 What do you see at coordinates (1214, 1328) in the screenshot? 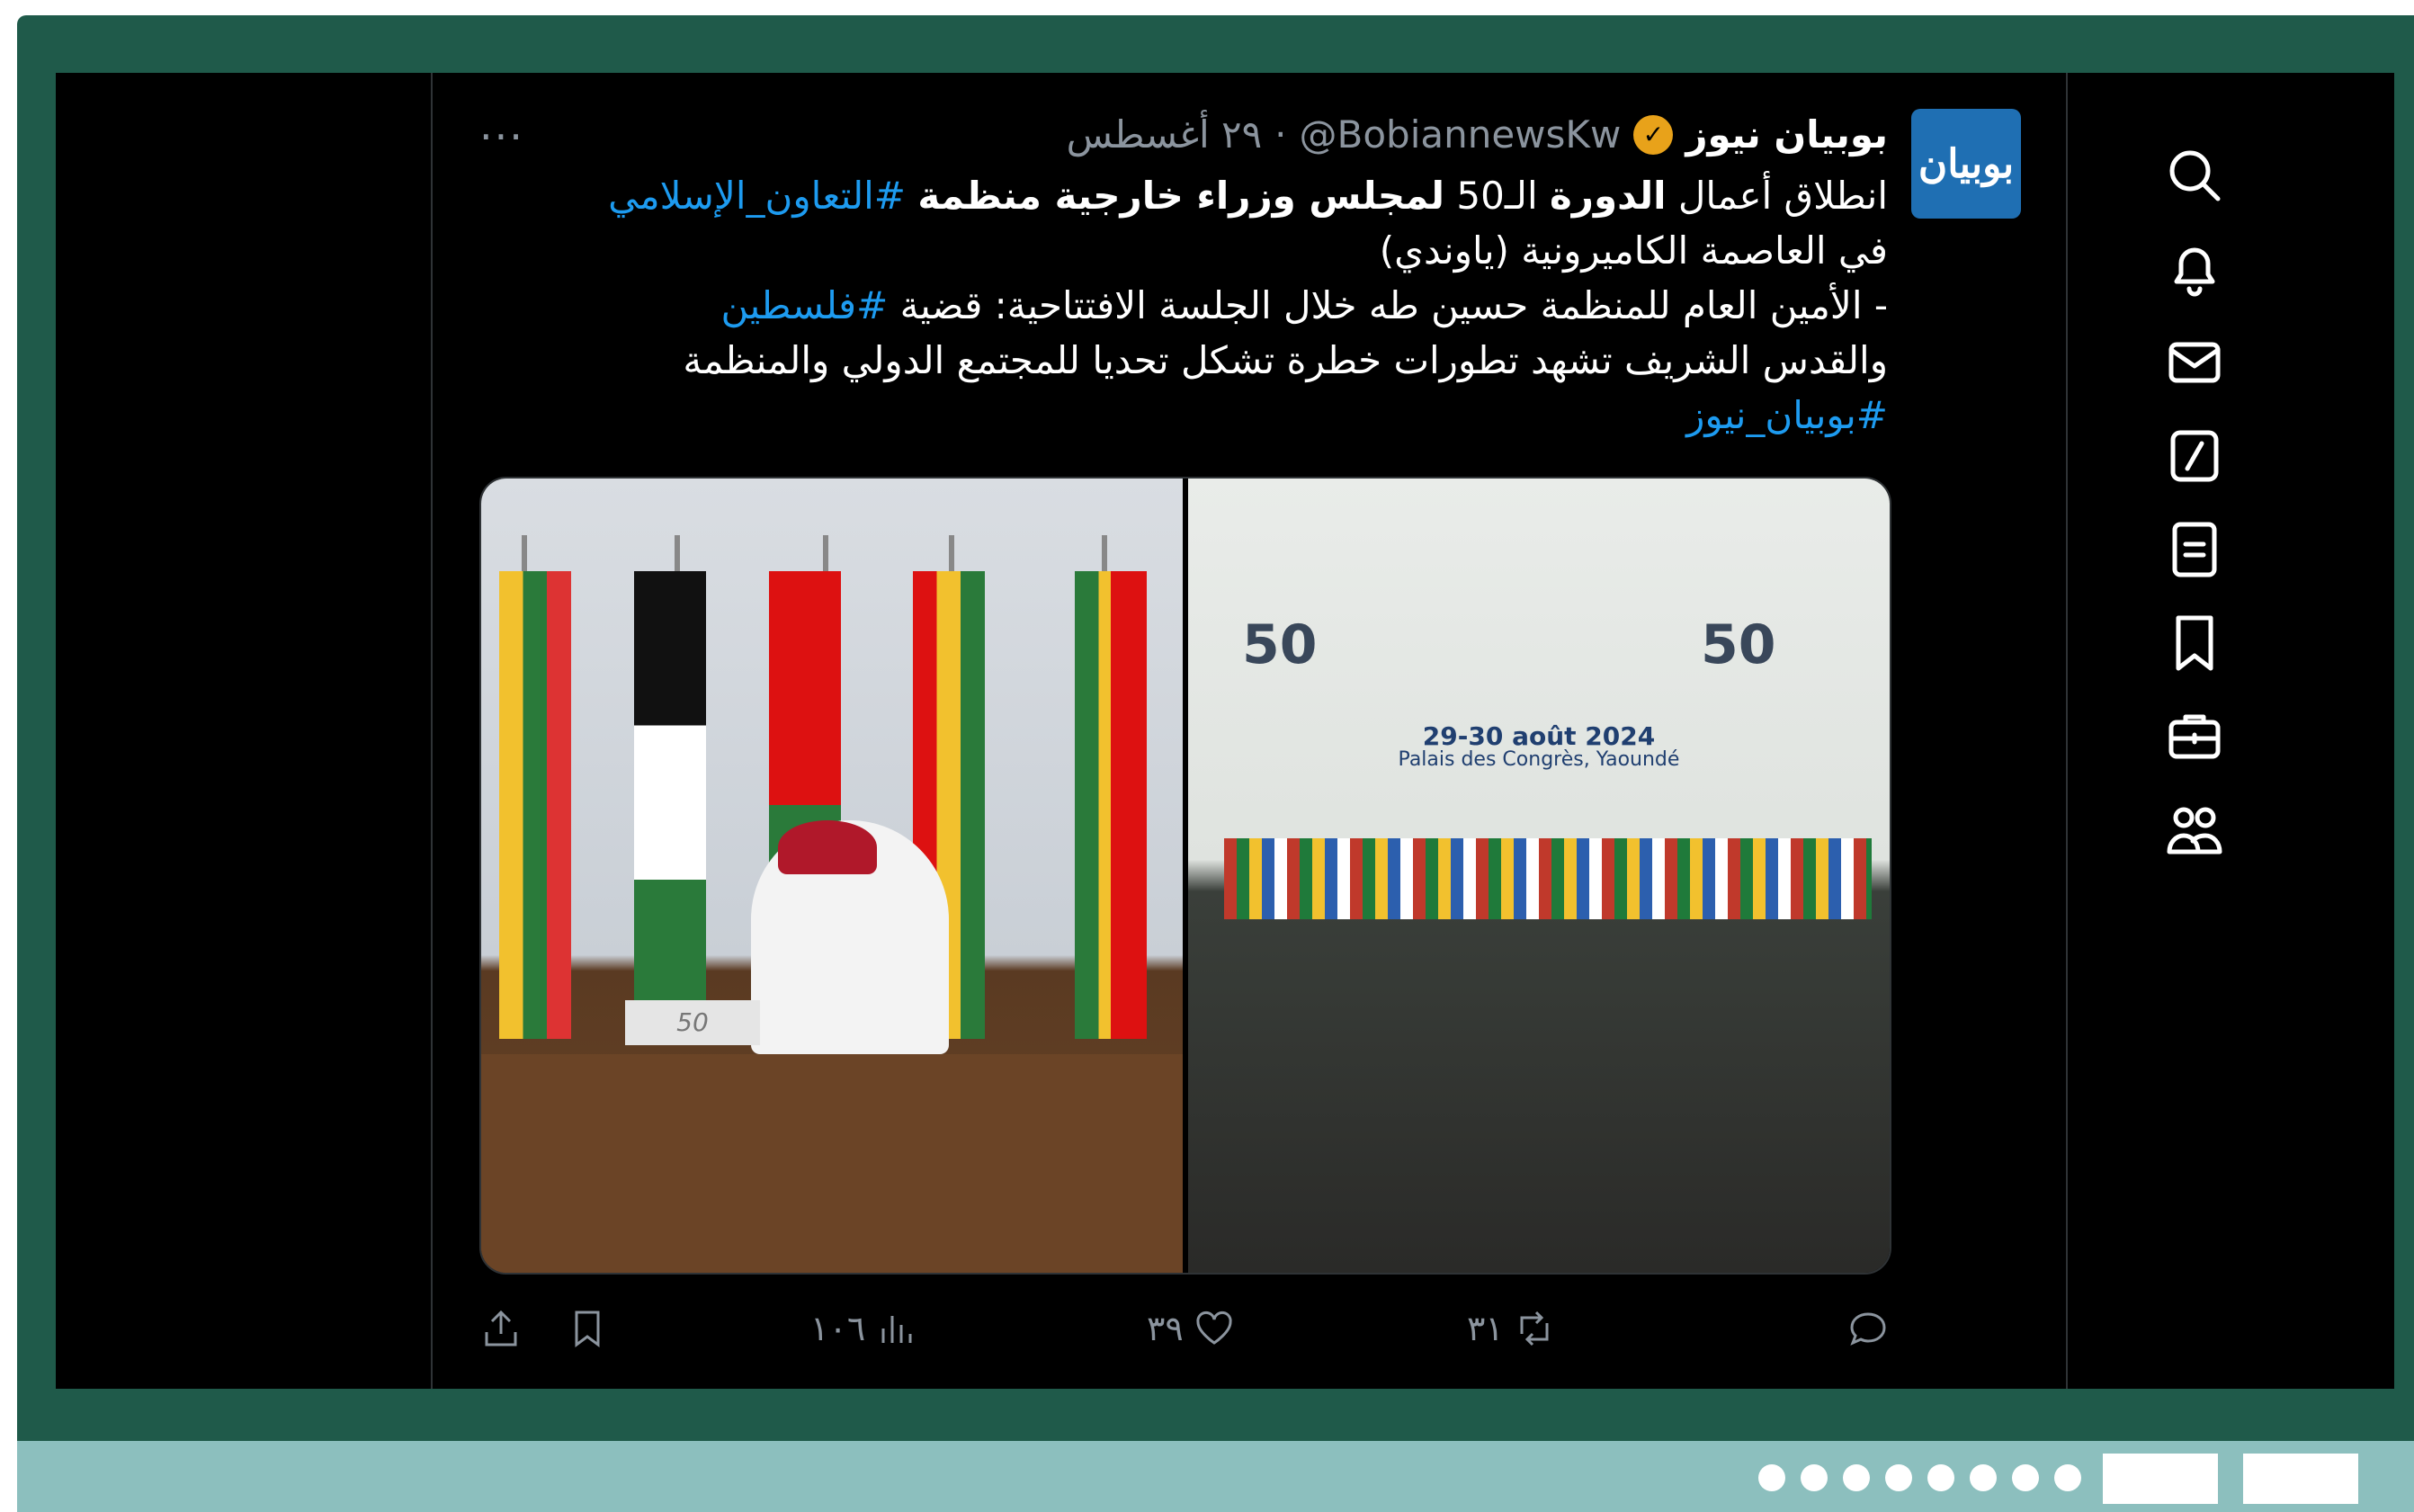
I see `heart-icon` at bounding box center [1214, 1328].